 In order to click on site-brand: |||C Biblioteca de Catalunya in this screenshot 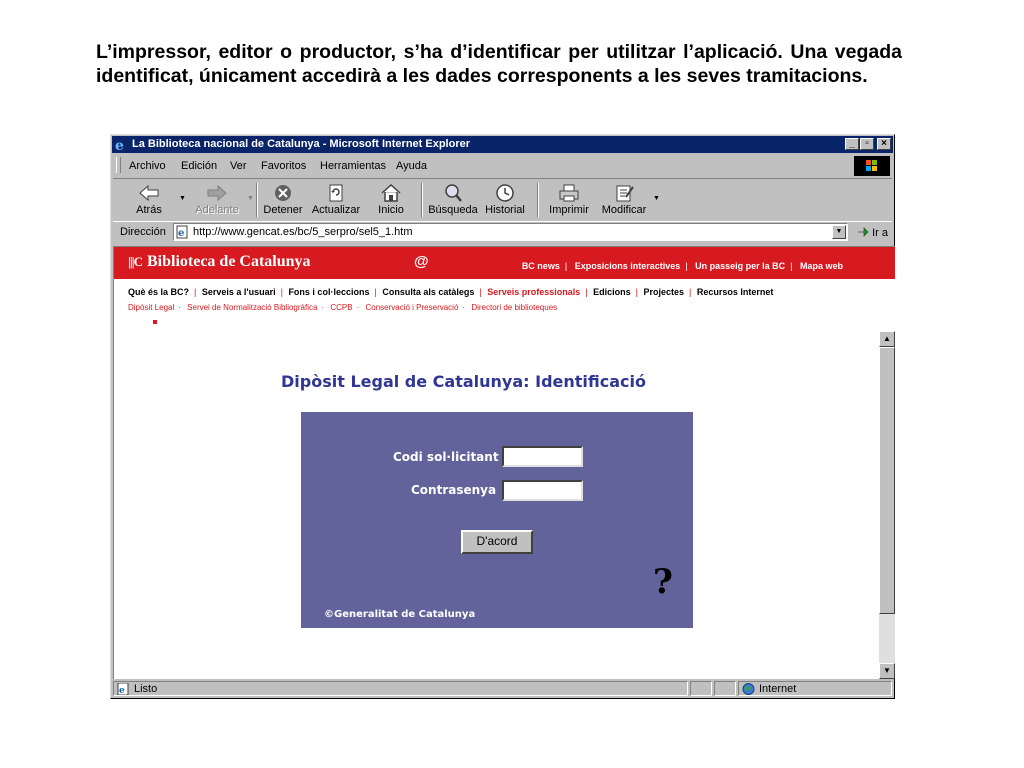, I will do `click(219, 262)`.